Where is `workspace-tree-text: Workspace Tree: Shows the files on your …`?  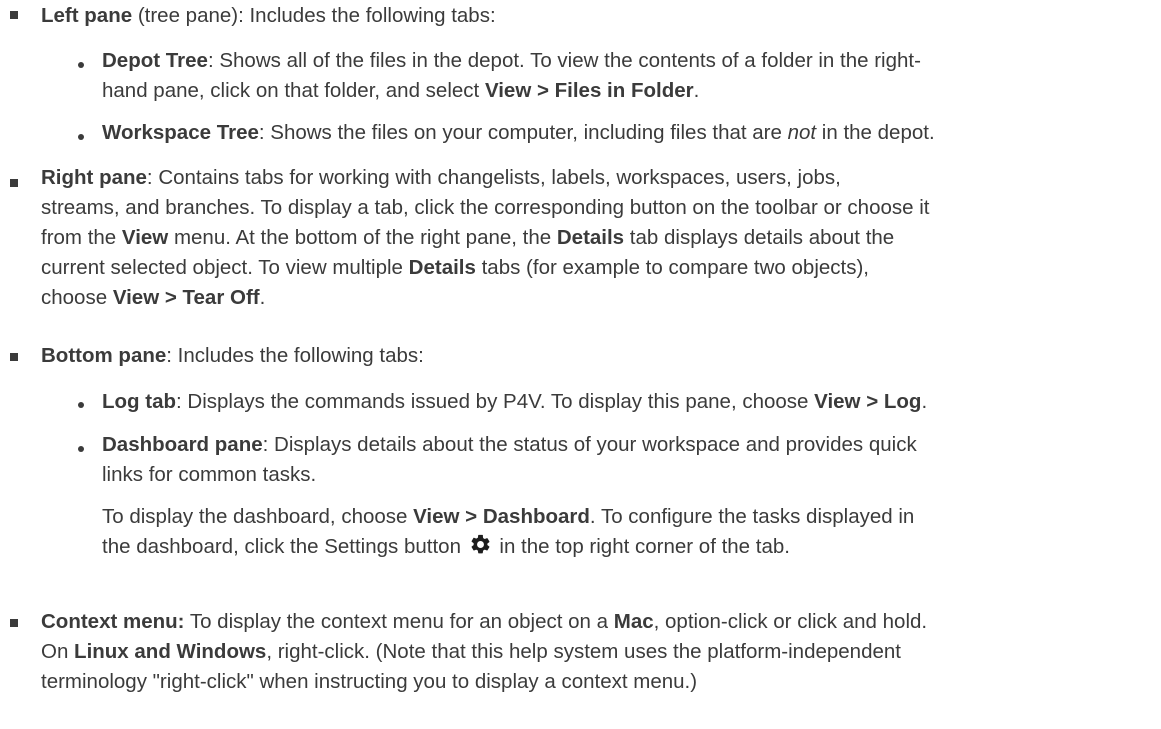 workspace-tree-text: Workspace Tree: Shows the files on your … is located at coordinates (518, 132).